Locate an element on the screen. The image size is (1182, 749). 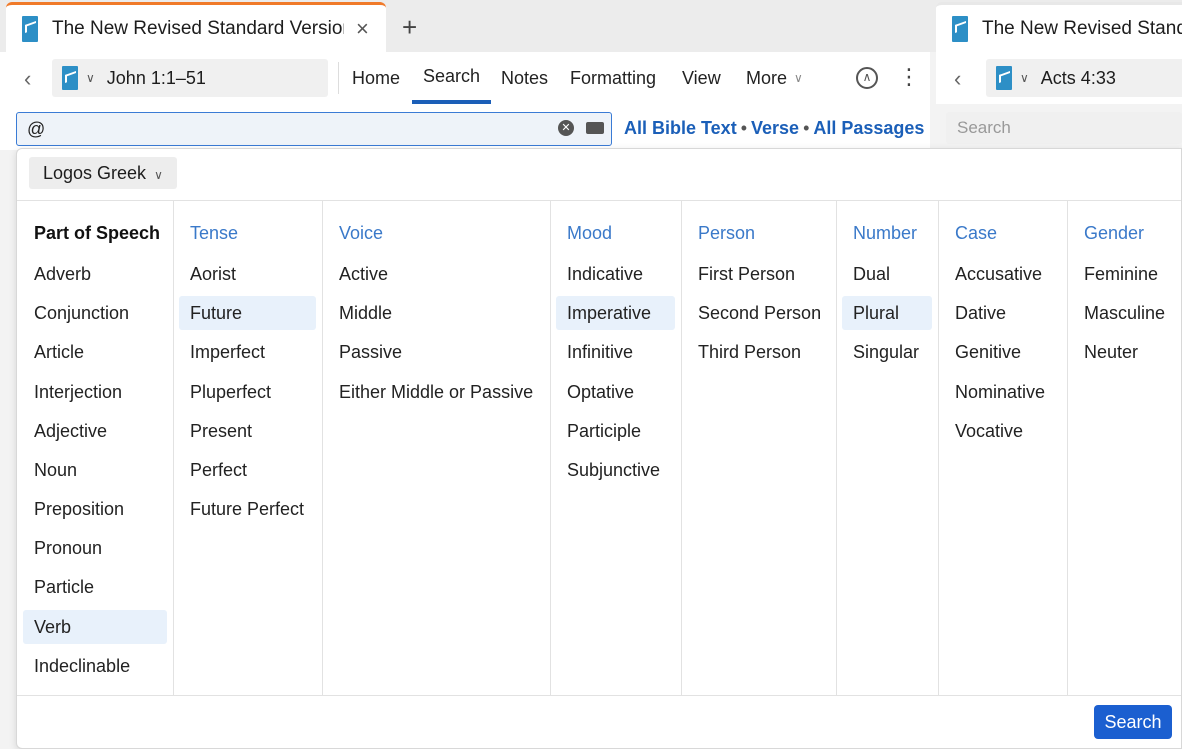
language-dropdown: Logos Greek ∨ is located at coordinates (103, 173).